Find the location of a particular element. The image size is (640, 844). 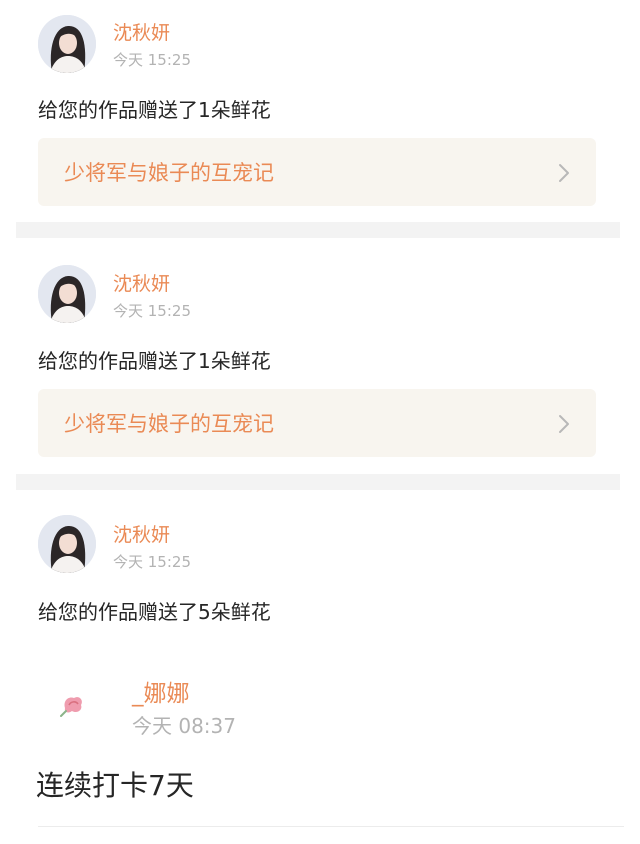

comment-text: 连续打卡7天 is located at coordinates (115, 785).